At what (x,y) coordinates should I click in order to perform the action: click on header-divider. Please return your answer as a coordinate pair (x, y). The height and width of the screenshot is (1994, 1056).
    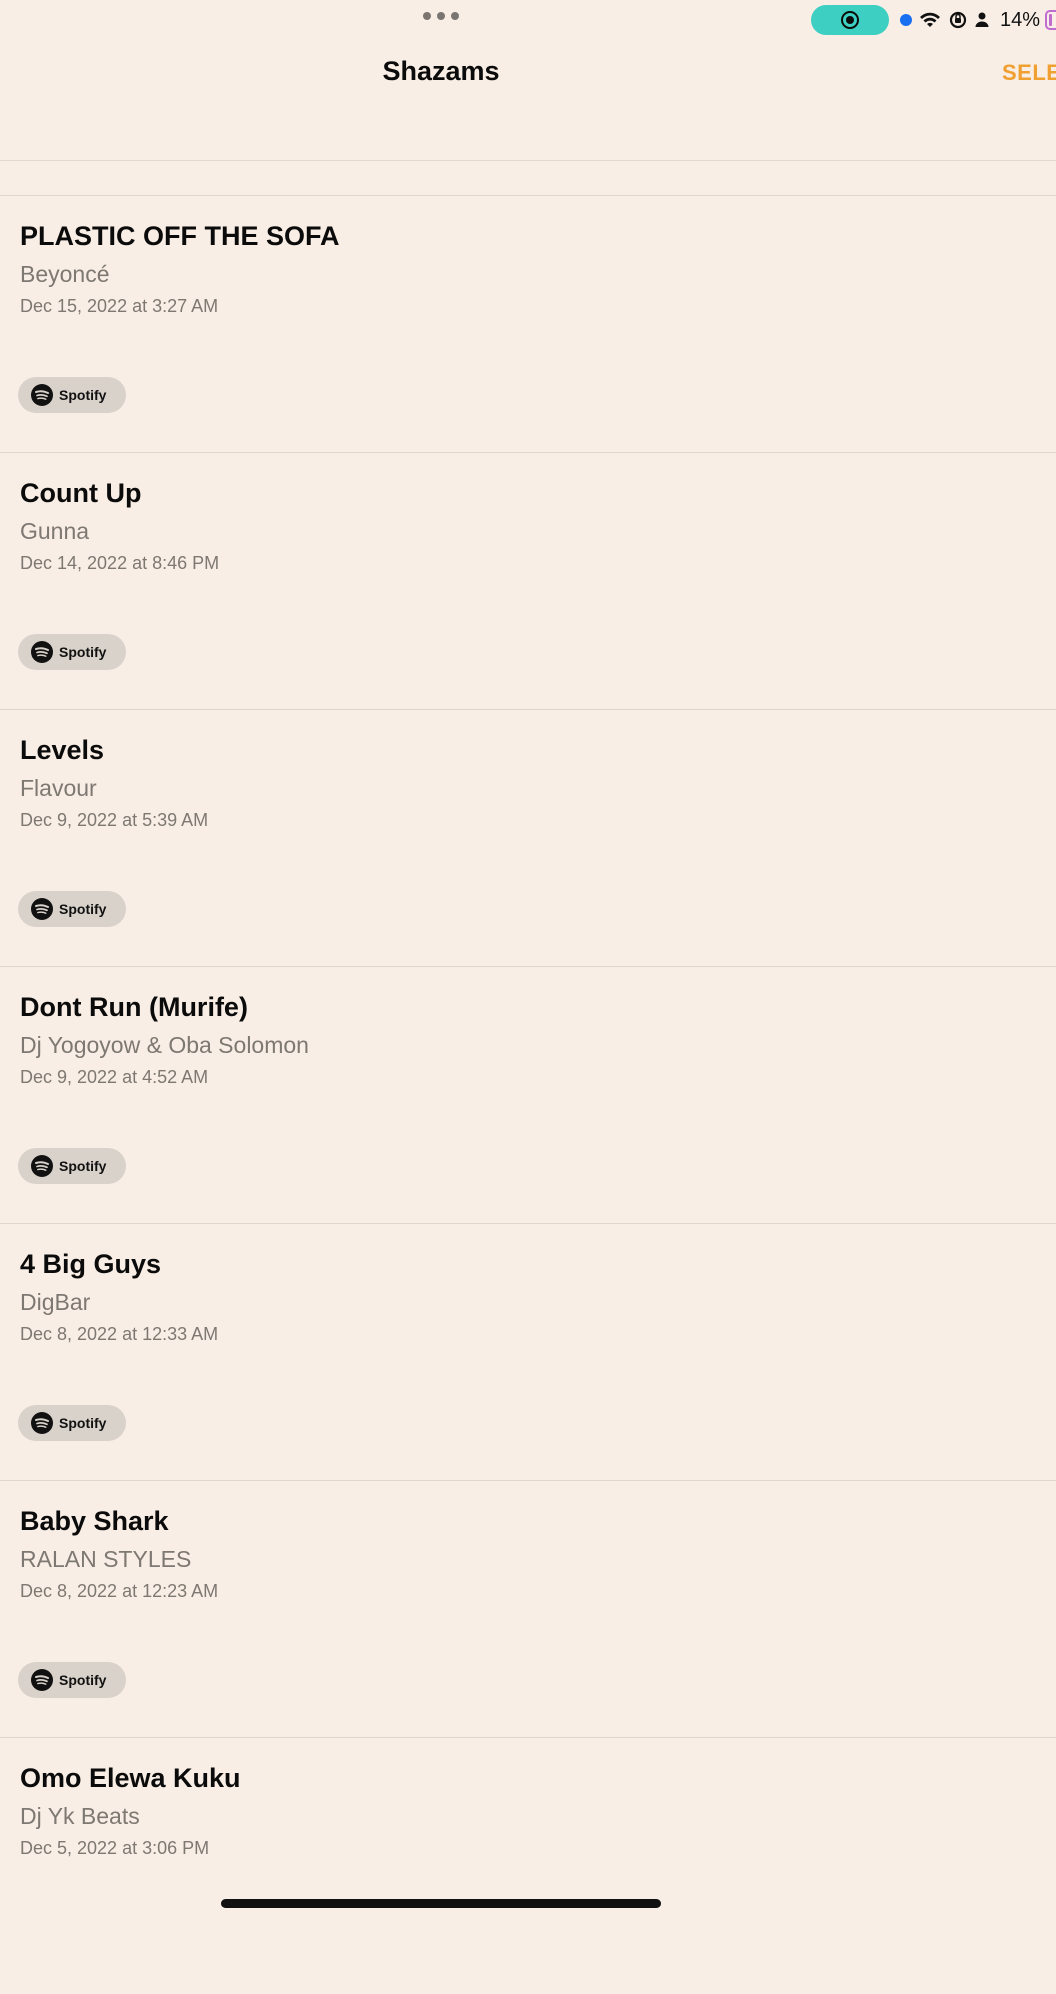
    Looking at the image, I should click on (528, 160).